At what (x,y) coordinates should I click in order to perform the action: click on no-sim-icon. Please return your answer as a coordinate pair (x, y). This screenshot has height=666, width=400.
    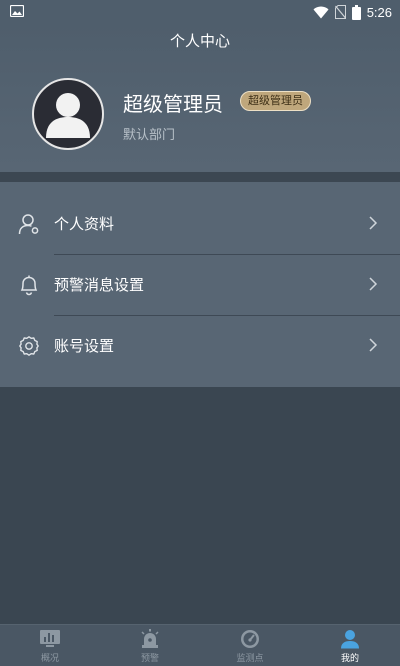
    Looking at the image, I should click on (340, 12).